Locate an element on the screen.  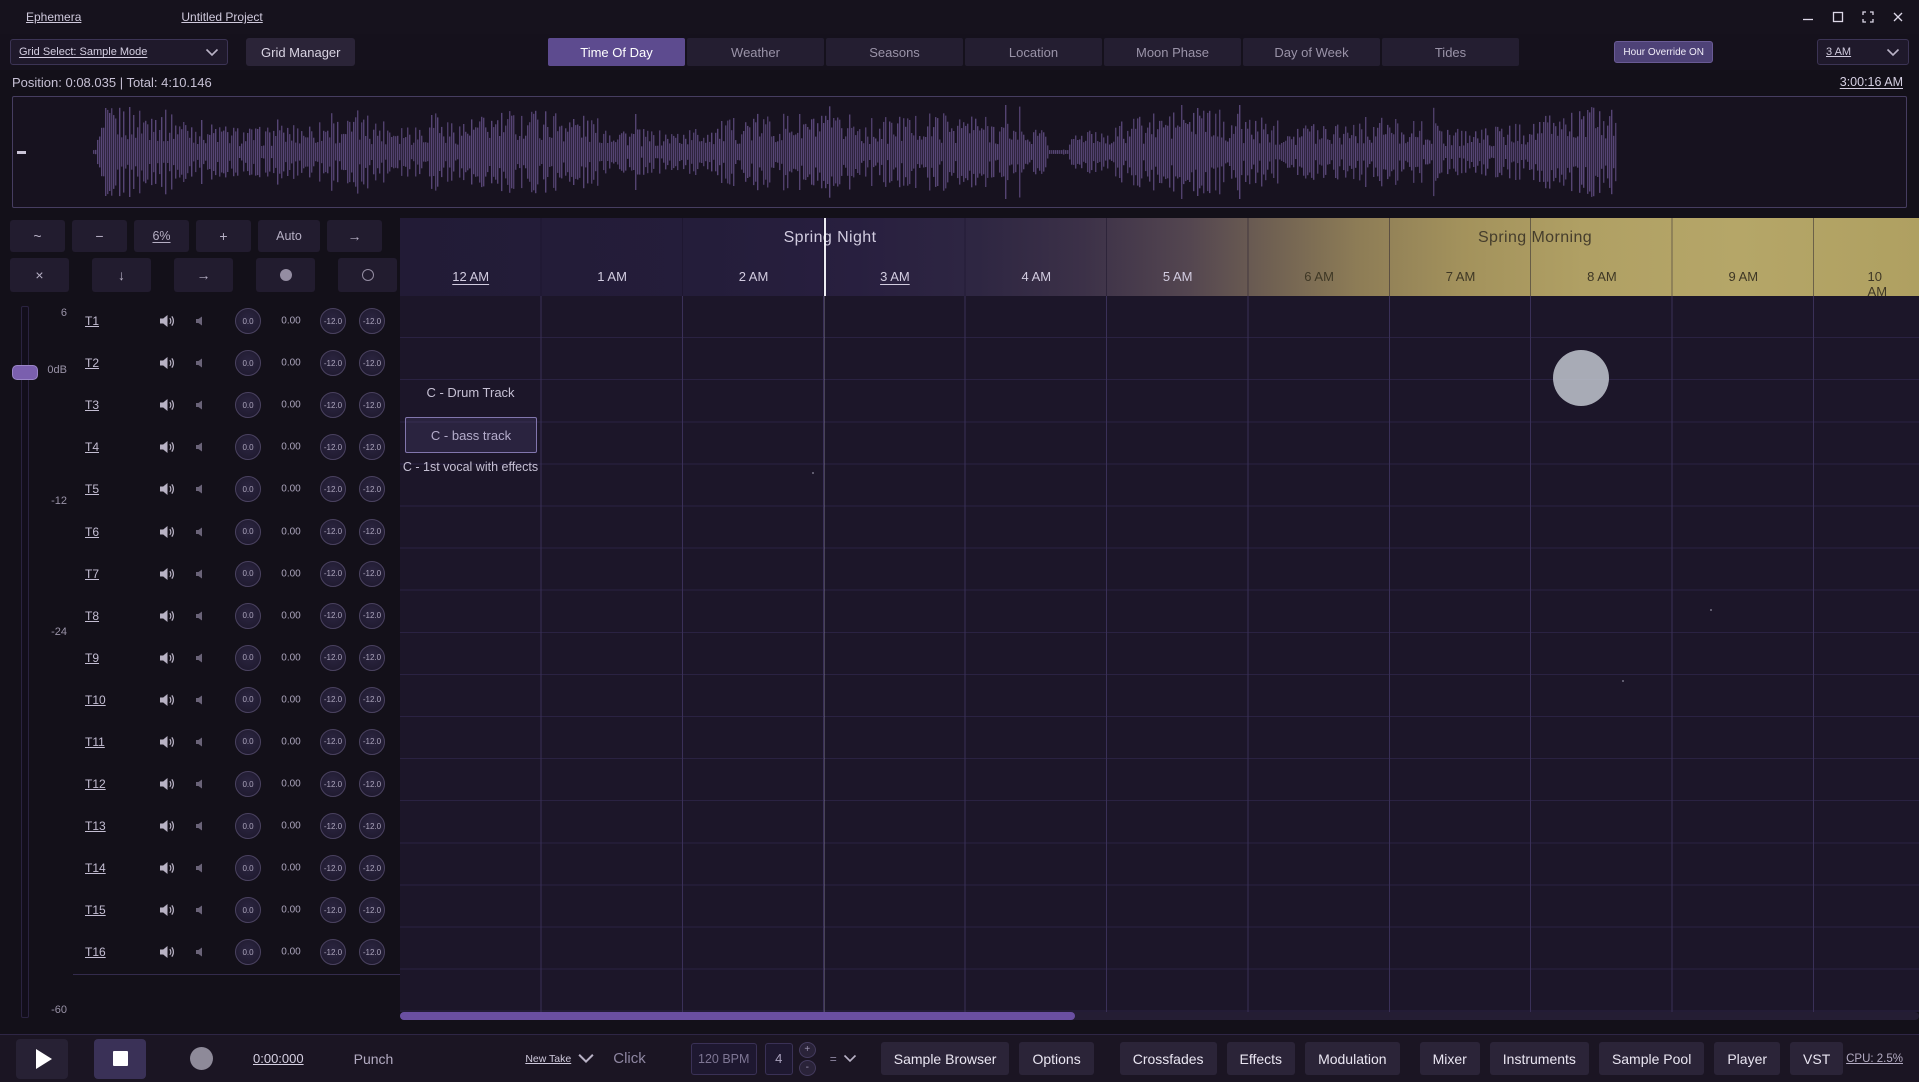
track-name: T2 is located at coordinates (92, 363).